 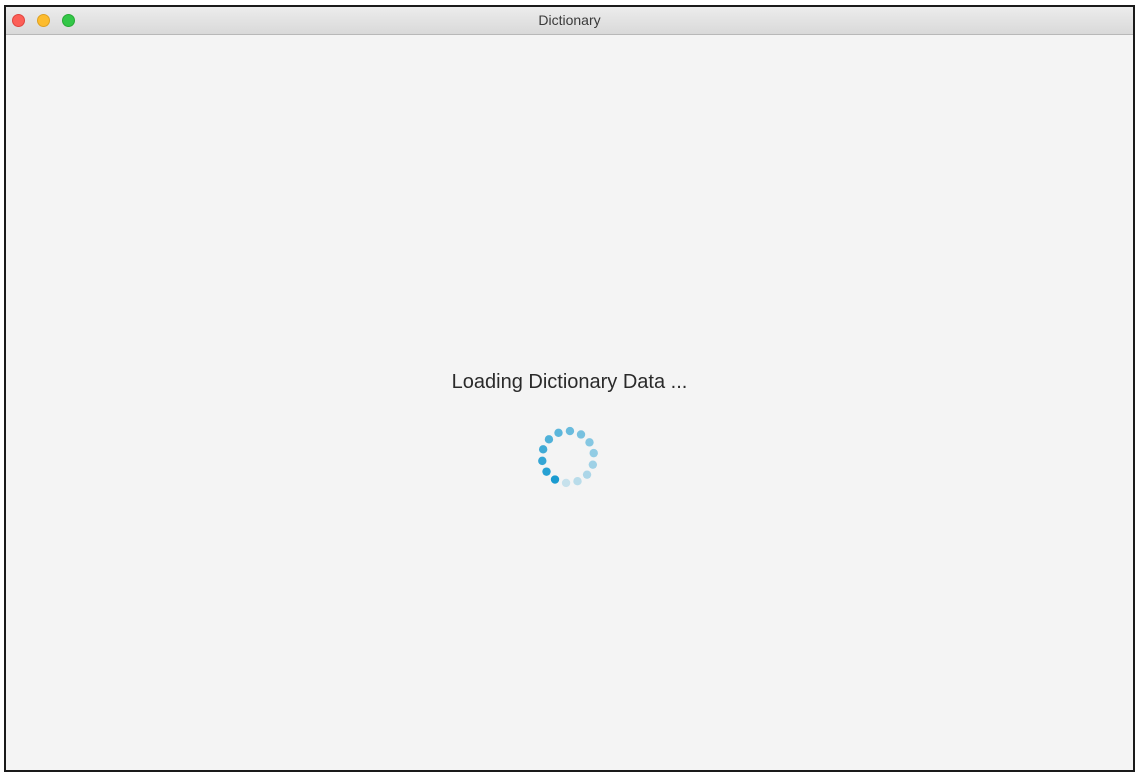 I want to click on window-title: Dictionary, so click(x=569, y=20).